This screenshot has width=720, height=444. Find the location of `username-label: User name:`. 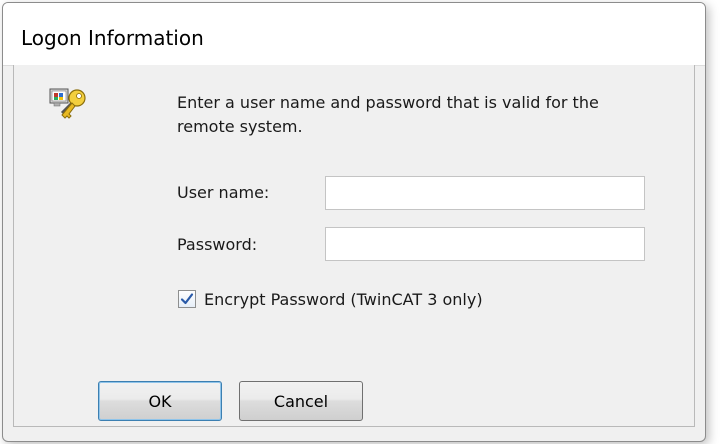

username-label: User name: is located at coordinates (223, 192).